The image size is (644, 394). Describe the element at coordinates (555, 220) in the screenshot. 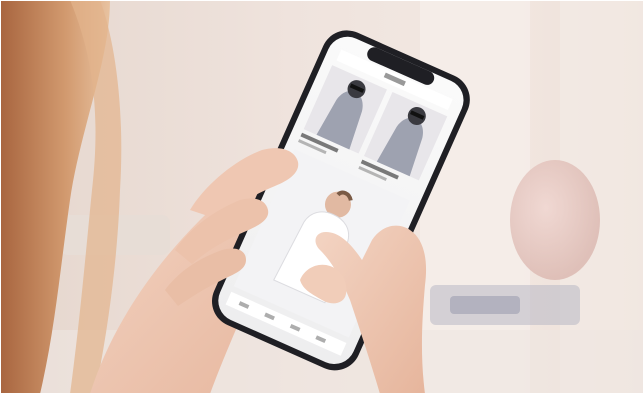

I see `background-ball` at that location.